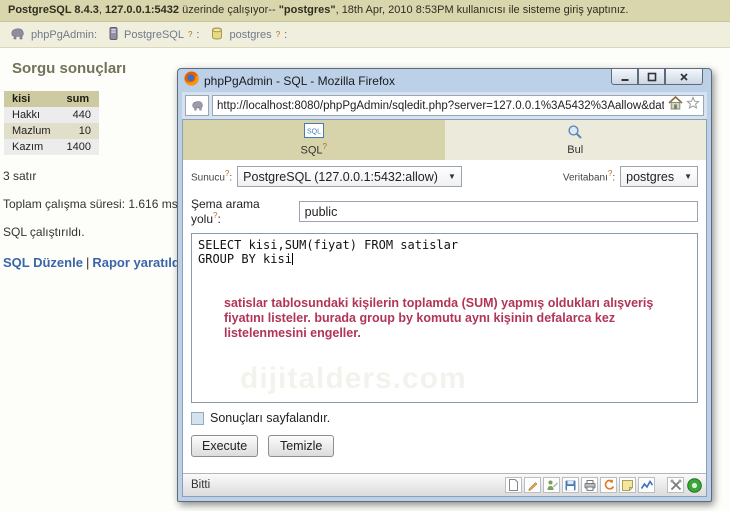 This screenshot has height=511, width=730. What do you see at coordinates (627, 485) in the screenshot?
I see `sticky-note-icon` at bounding box center [627, 485].